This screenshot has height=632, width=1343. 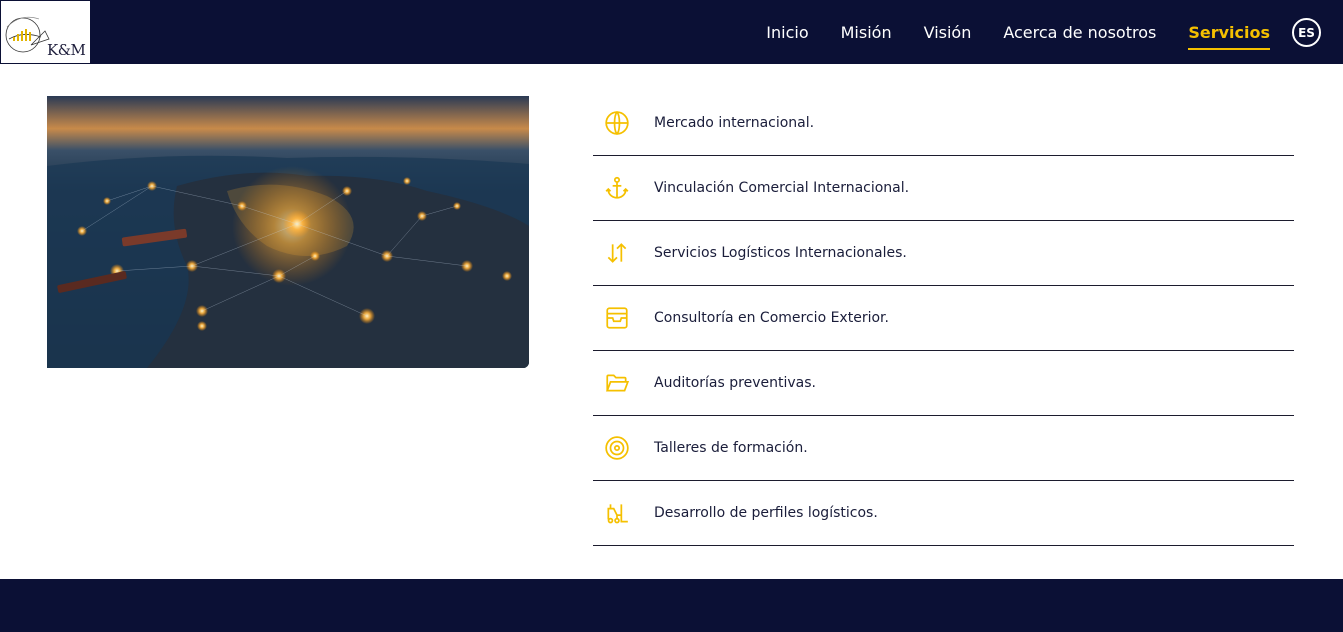 I want to click on service-label: Consultoría en Comercio Exterior., so click(x=771, y=318).